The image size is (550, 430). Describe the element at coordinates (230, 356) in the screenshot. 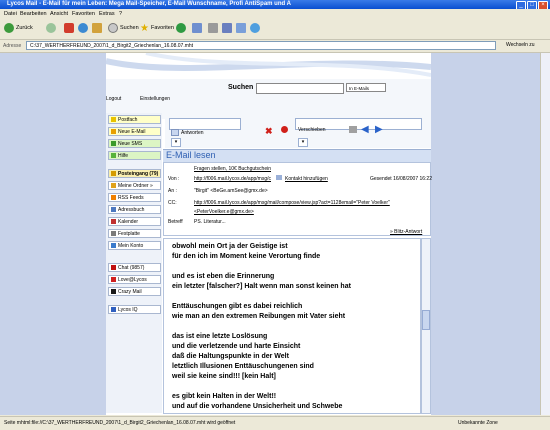

I see `body-line: daß die Haltungspunkte in der Welt` at that location.